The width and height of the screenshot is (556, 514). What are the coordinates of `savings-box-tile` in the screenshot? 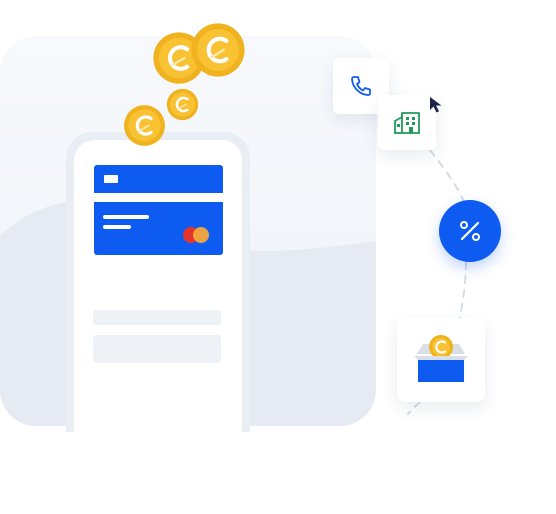 It's located at (441, 360).